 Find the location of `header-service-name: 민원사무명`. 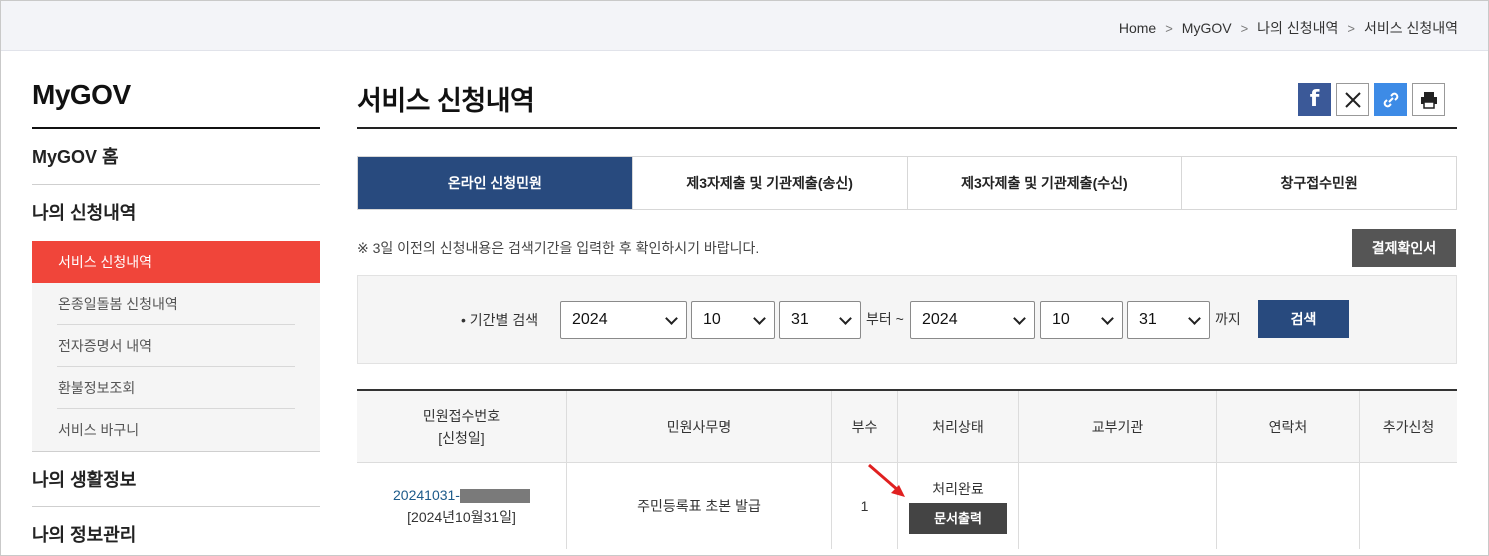

header-service-name: 민원사무명 is located at coordinates (698, 426).